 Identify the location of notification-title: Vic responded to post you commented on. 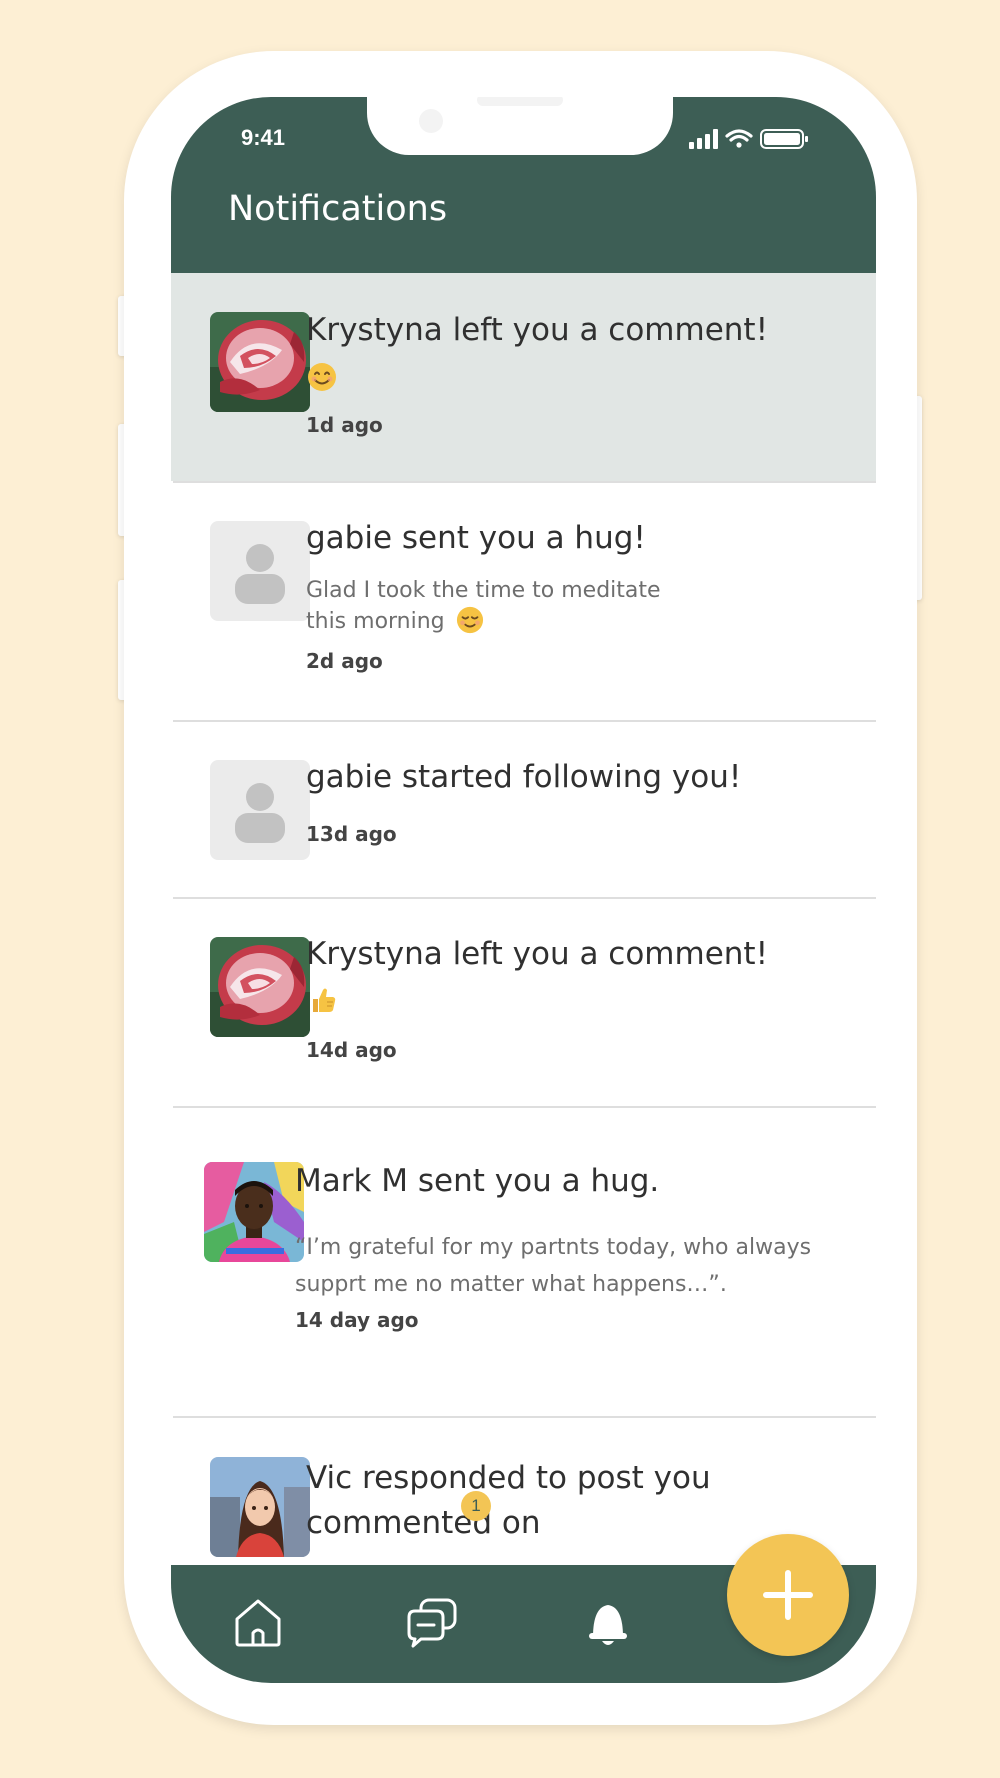
(508, 1501).